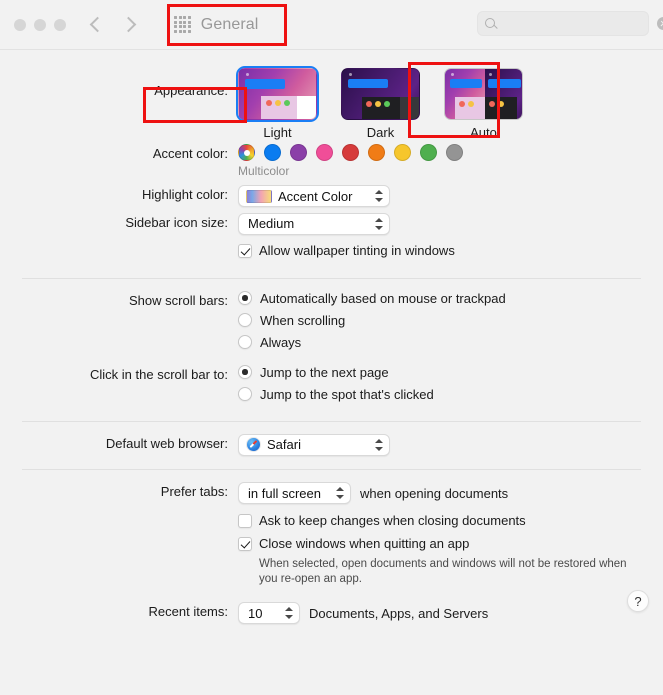 The width and height of the screenshot is (663, 695). What do you see at coordinates (402, 152) in the screenshot?
I see `accent-swatch-yellow` at bounding box center [402, 152].